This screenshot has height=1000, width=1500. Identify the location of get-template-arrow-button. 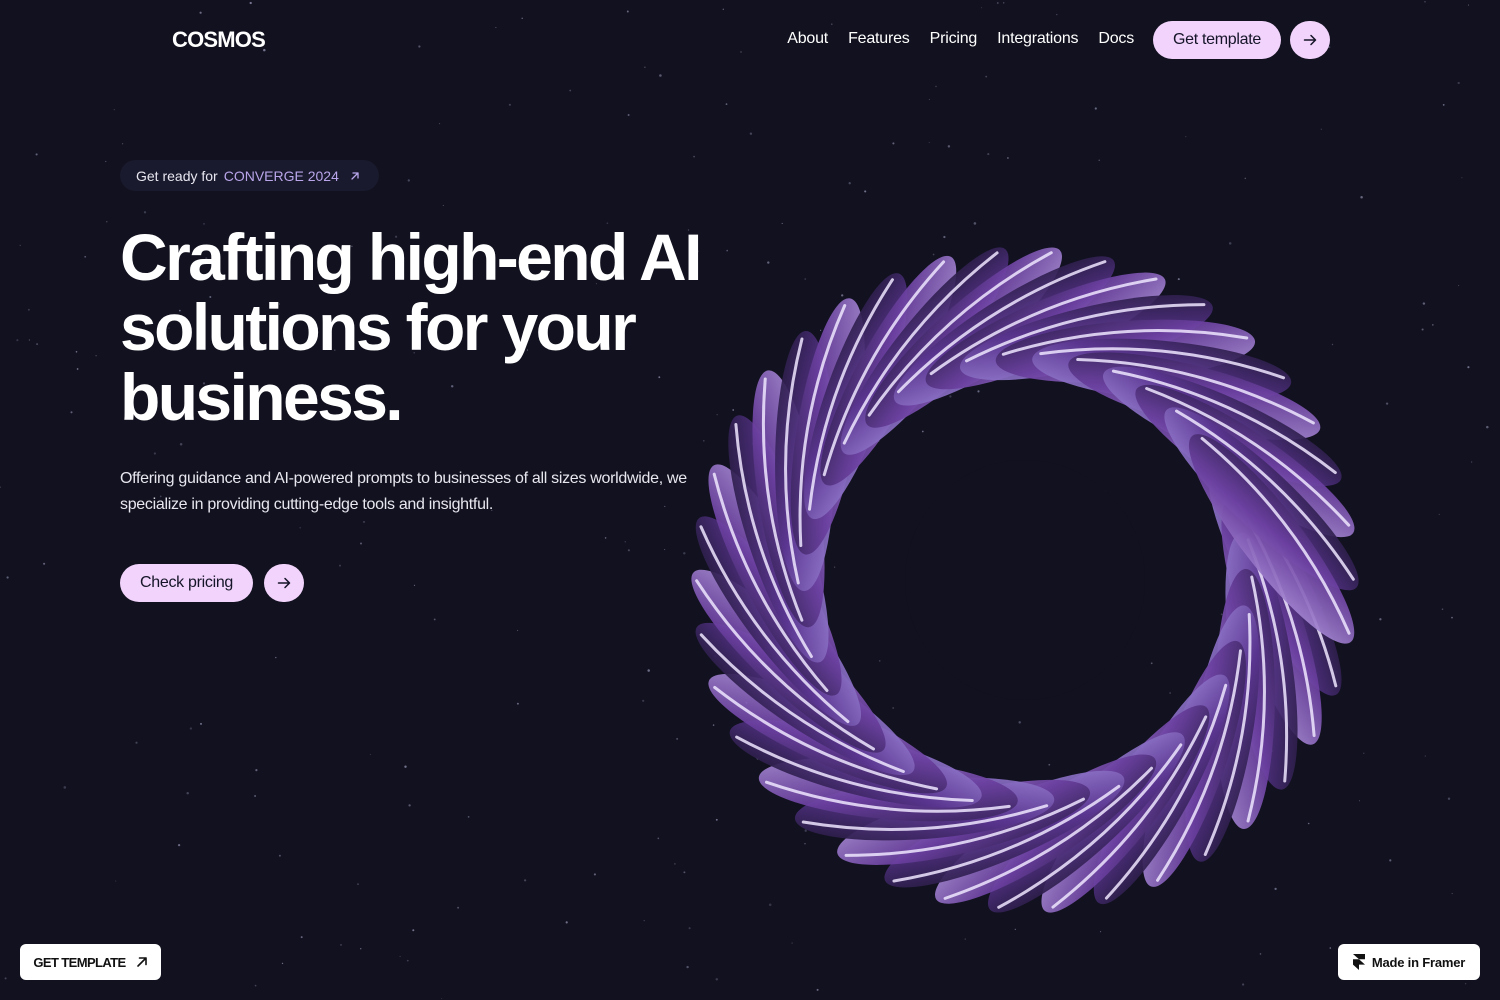
(1310, 40).